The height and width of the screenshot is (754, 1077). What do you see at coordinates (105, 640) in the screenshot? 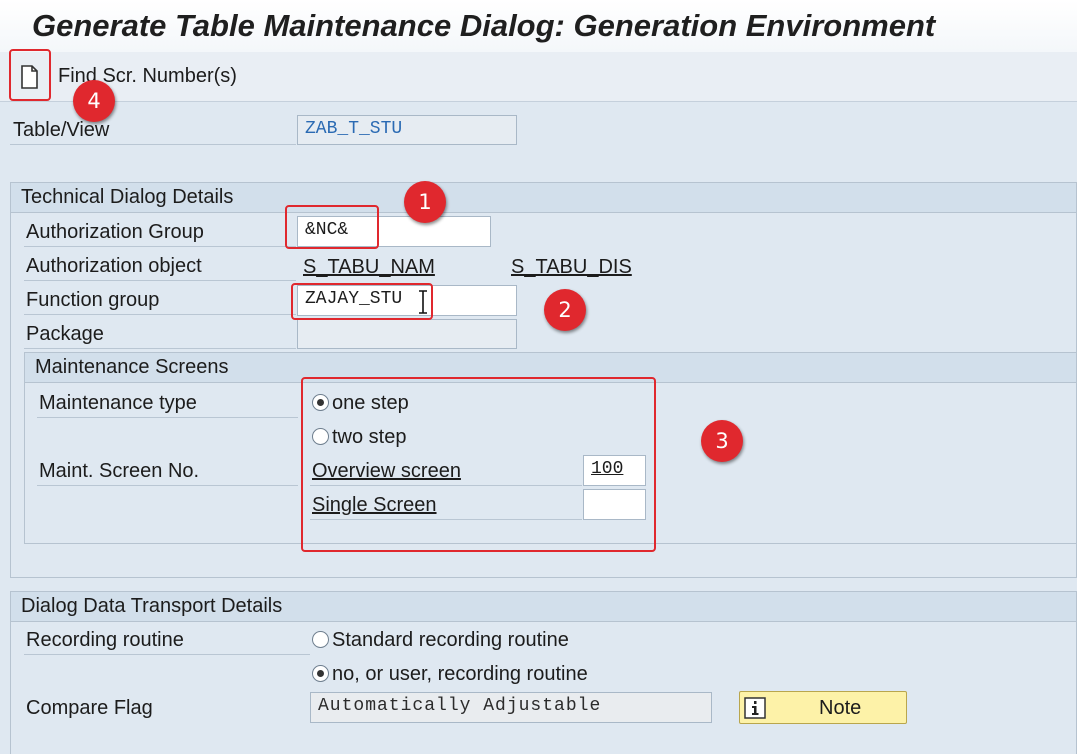
I see `recording-routine-label: Recording routine` at bounding box center [105, 640].